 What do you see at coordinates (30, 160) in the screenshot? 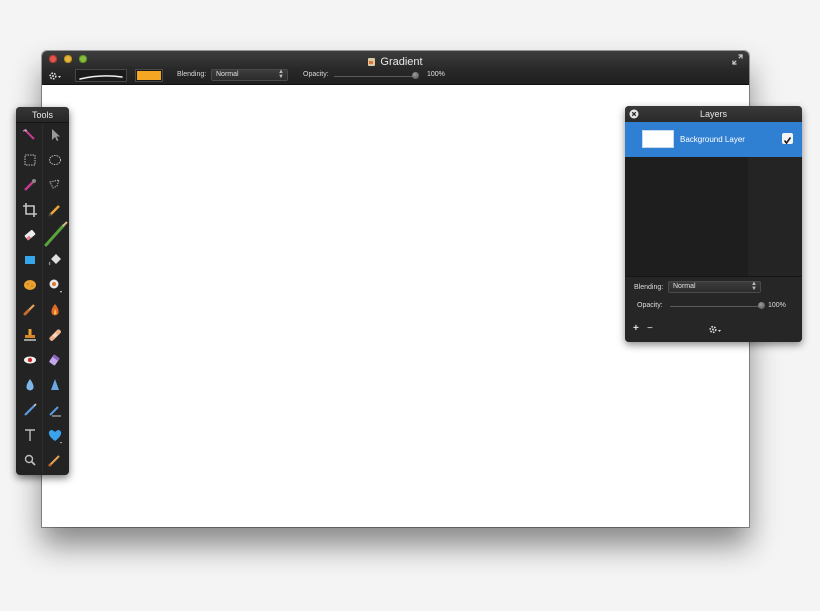
I see `rect-select-icon` at bounding box center [30, 160].